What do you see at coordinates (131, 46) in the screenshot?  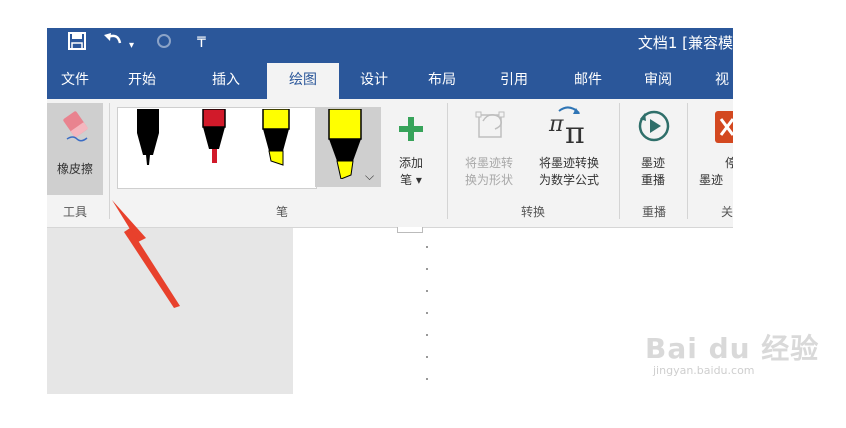 I see `undo-dropdown-icon: ▾` at bounding box center [131, 46].